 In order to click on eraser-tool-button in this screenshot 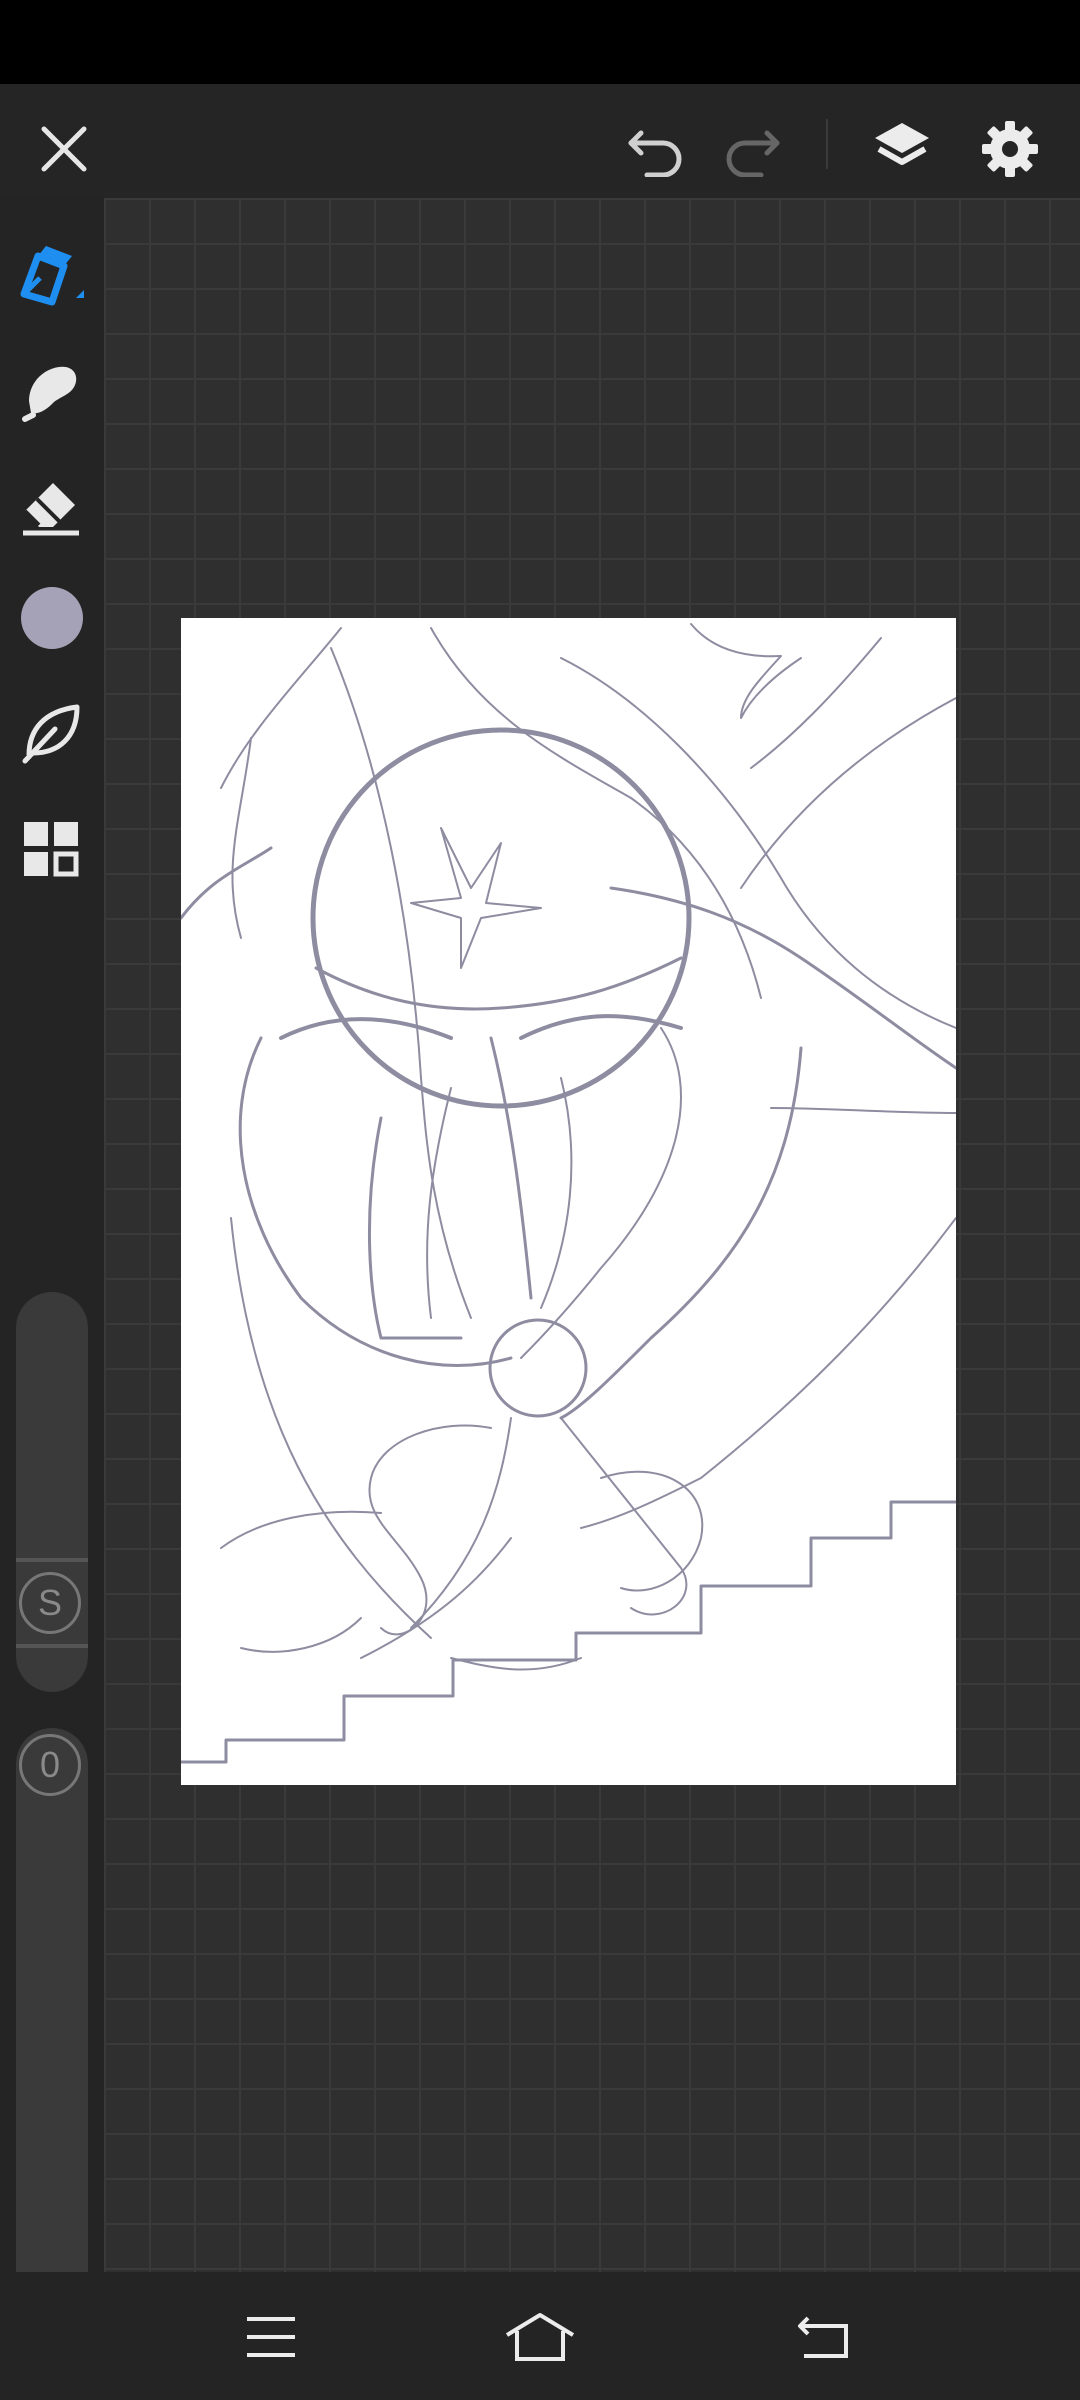, I will do `click(52, 504)`.